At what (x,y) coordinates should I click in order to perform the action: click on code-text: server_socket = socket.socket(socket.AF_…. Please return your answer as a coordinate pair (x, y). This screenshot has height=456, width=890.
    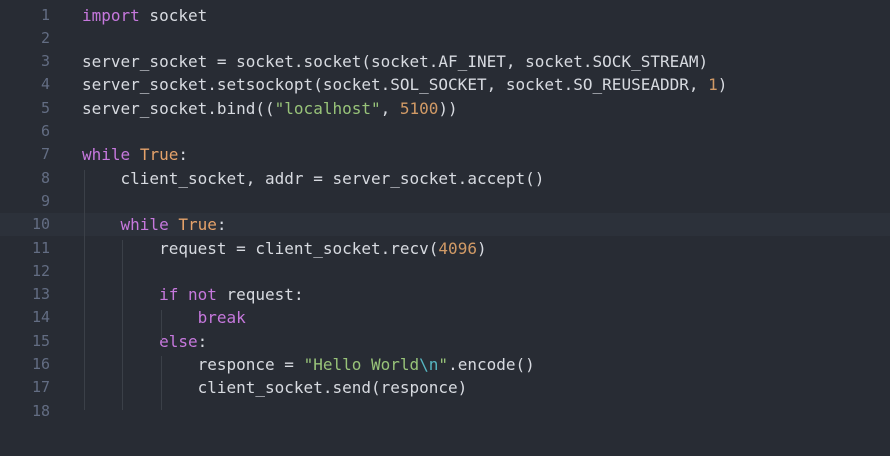
    Looking at the image, I should click on (395, 61).